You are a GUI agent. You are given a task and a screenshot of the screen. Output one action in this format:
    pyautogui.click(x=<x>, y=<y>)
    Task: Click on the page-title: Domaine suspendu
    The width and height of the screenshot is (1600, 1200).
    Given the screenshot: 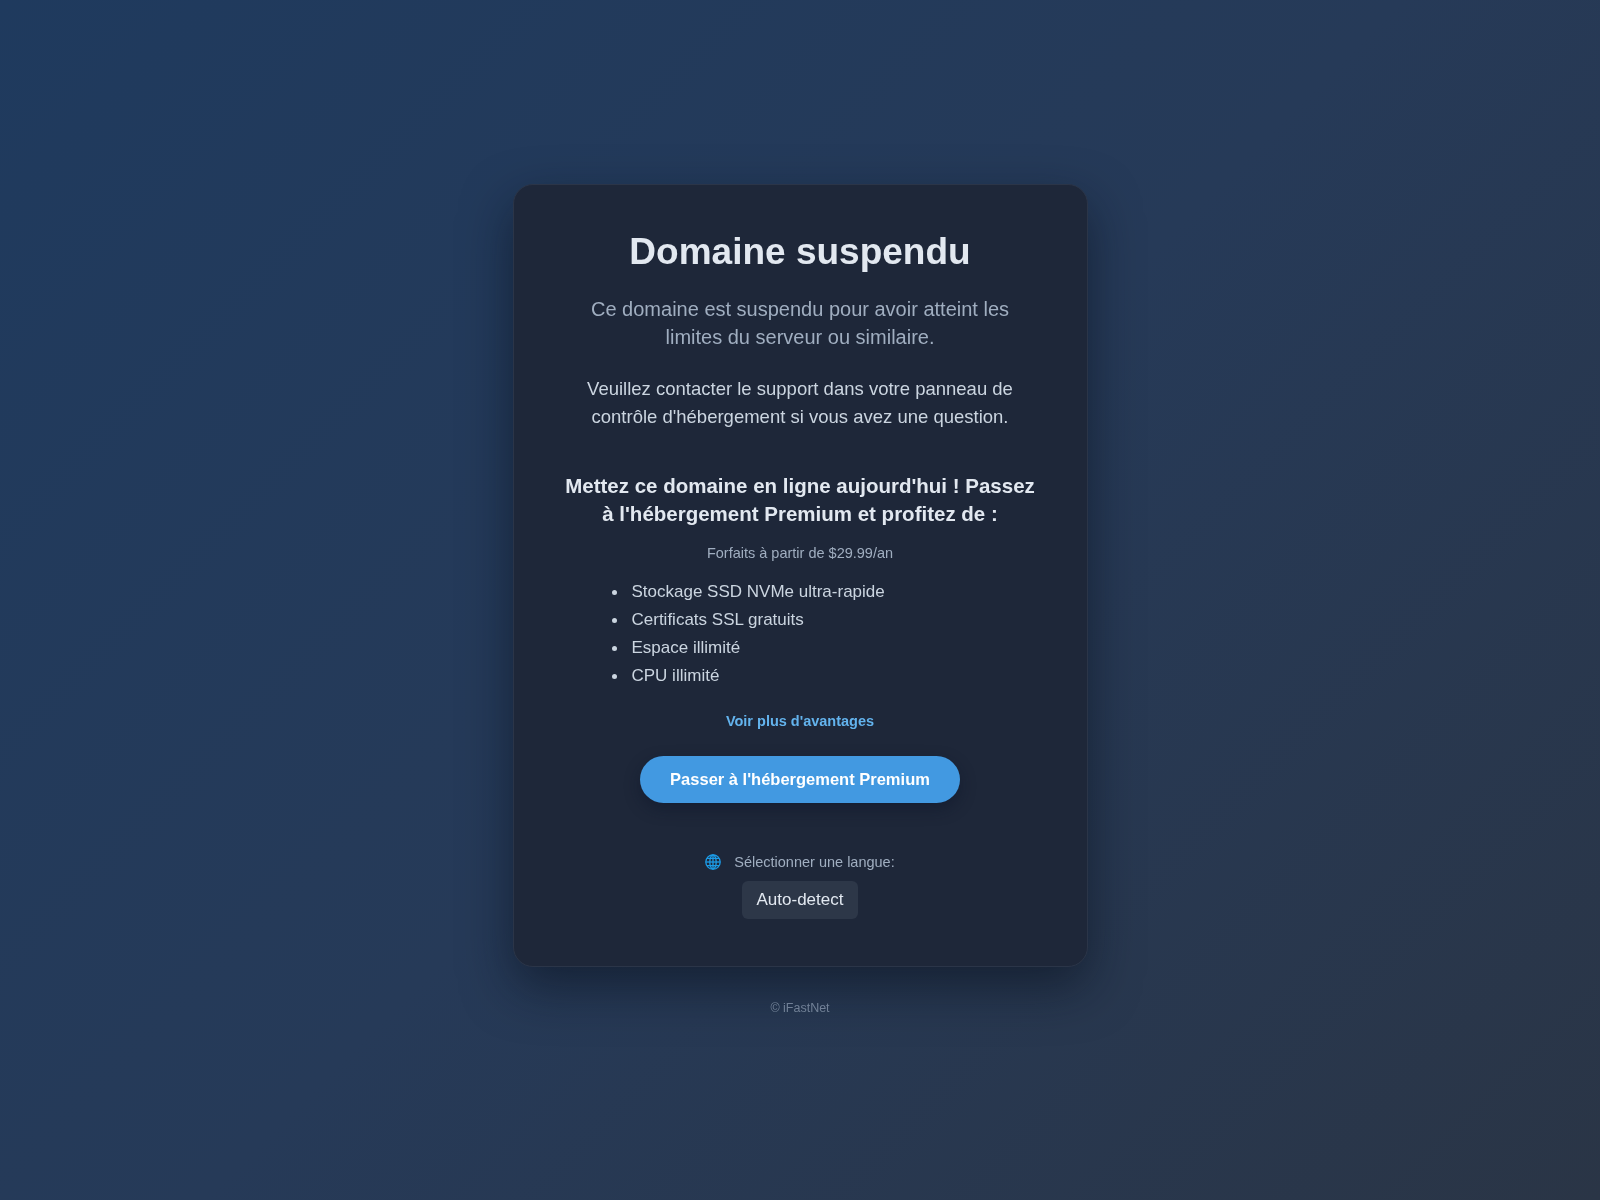 What is the action you would take?
    pyautogui.click(x=800, y=252)
    